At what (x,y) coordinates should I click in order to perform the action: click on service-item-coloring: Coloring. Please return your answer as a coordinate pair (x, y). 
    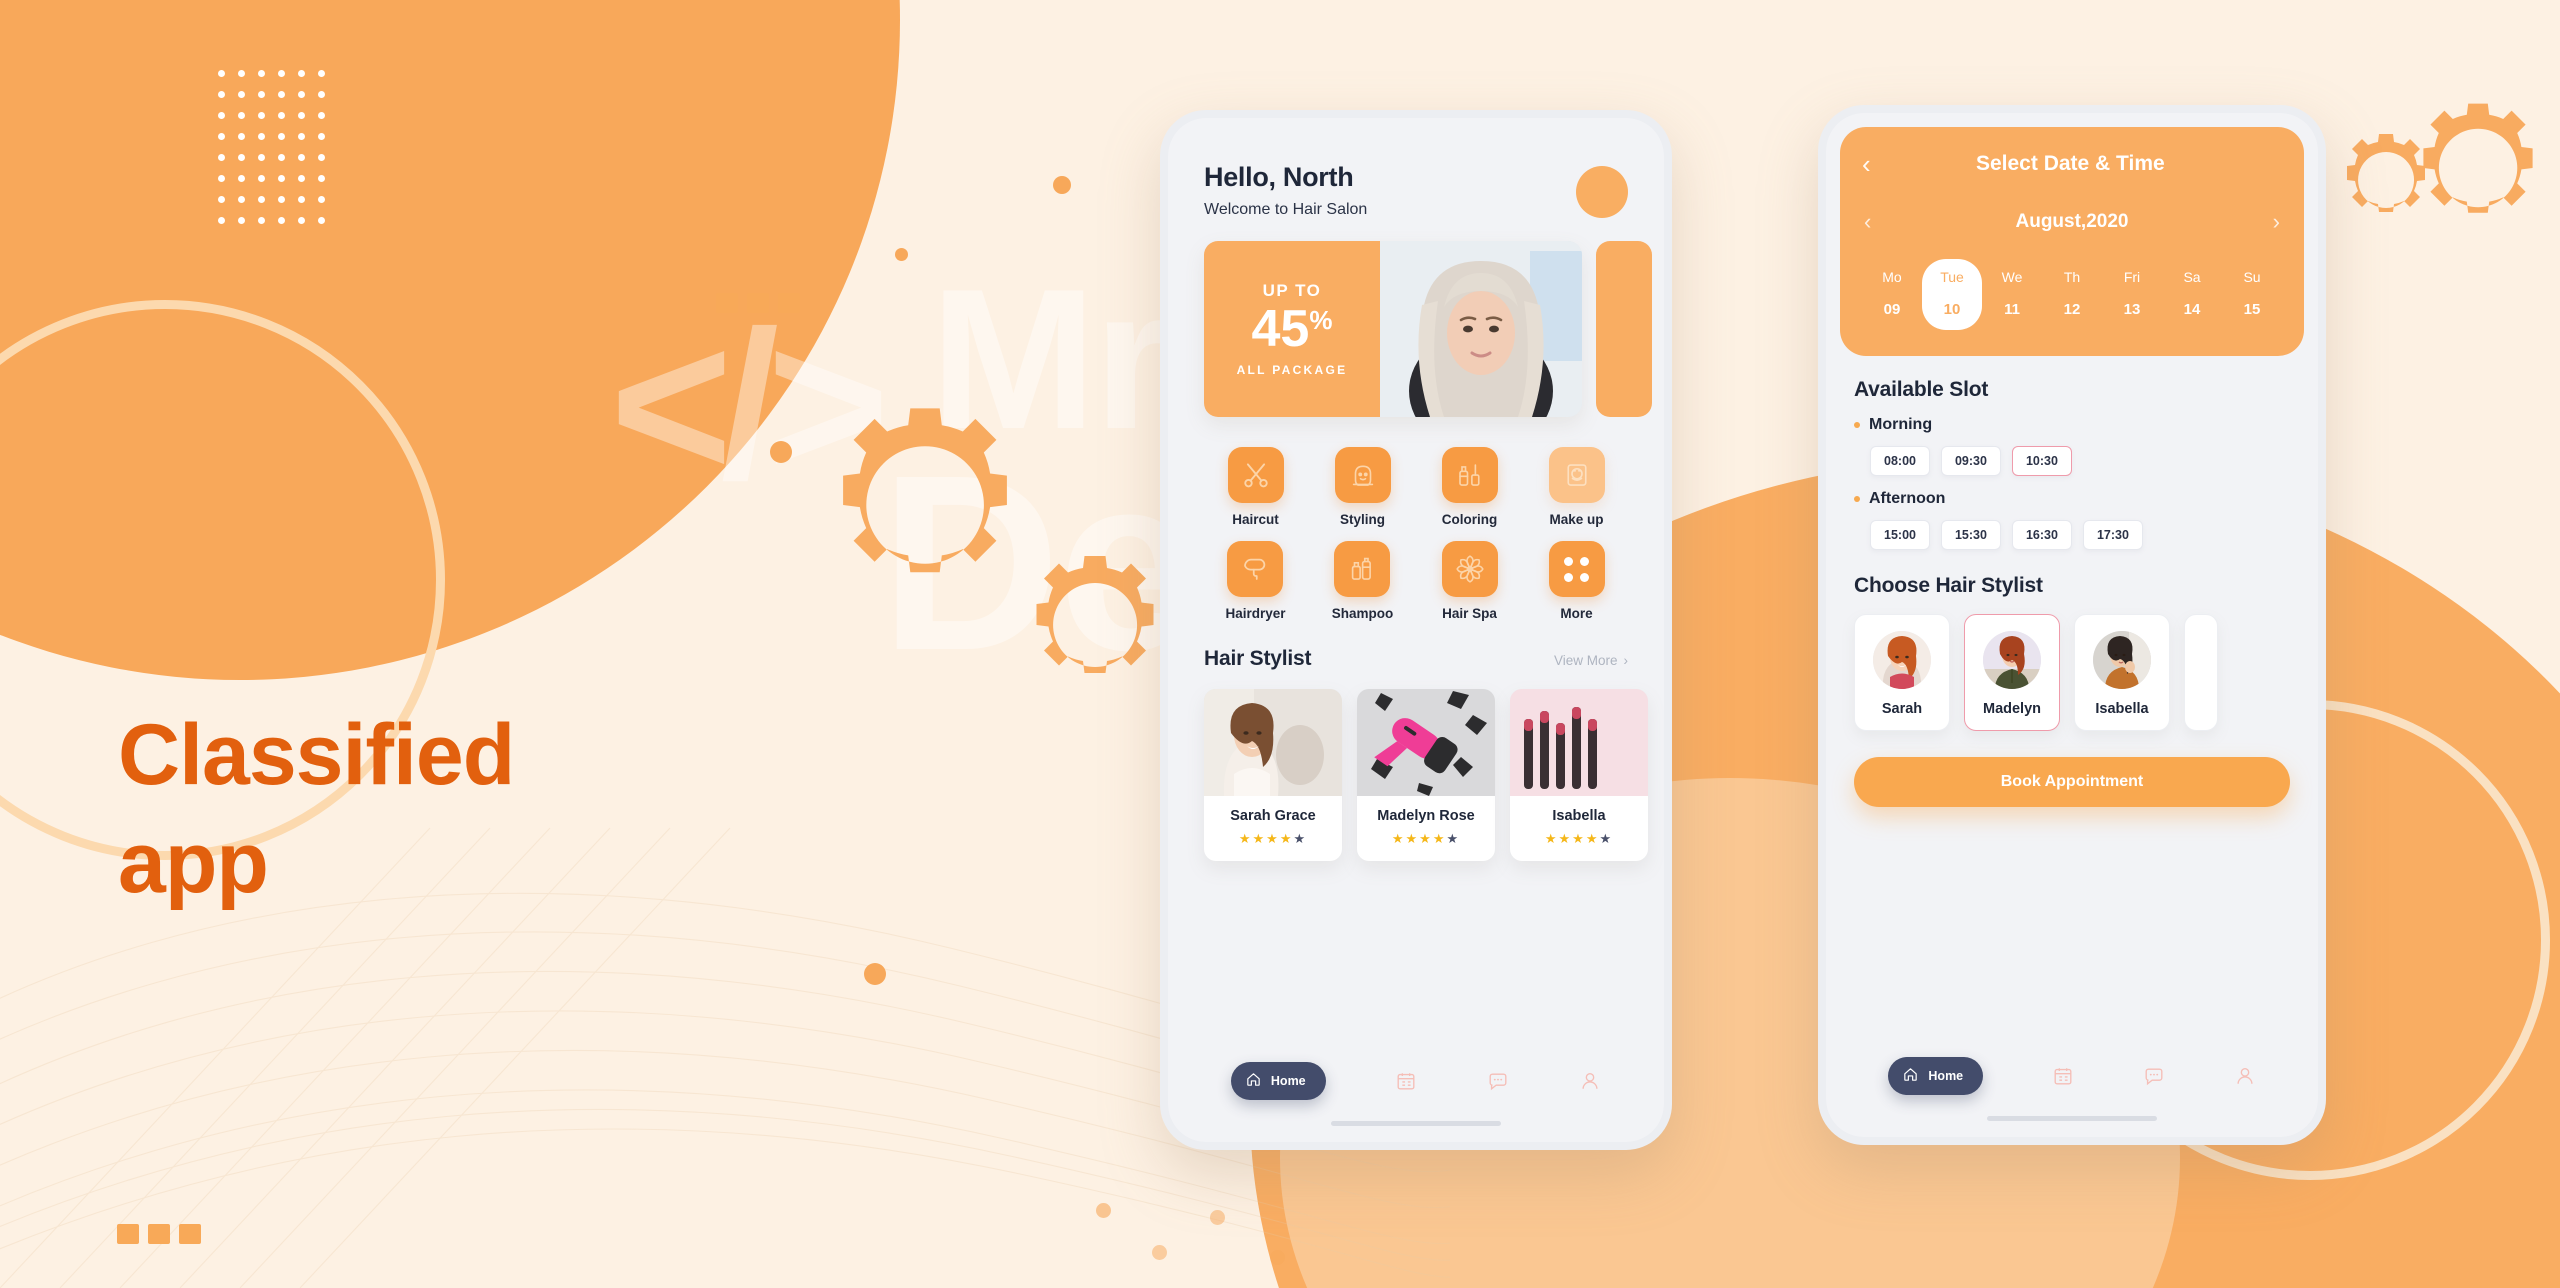
    Looking at the image, I should click on (1469, 487).